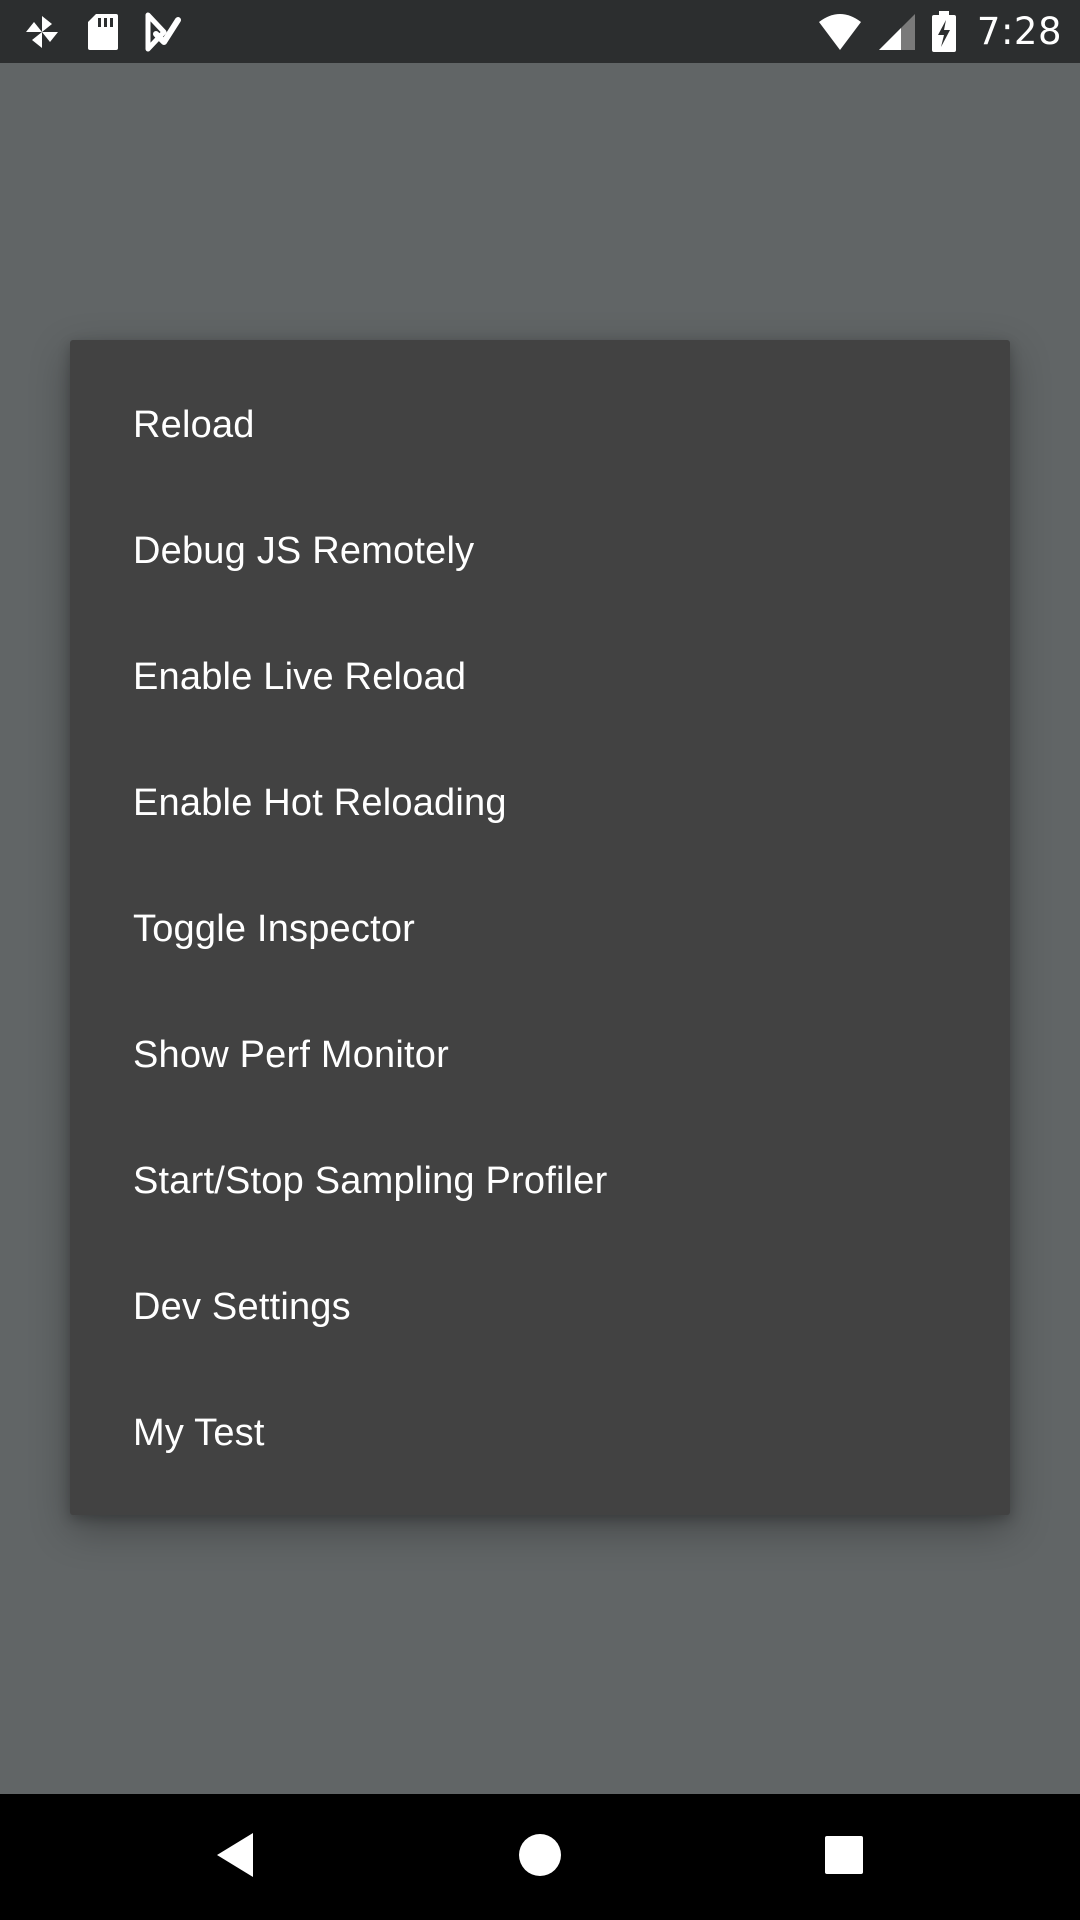 This screenshot has width=1080, height=1920. What do you see at coordinates (274, 928) in the screenshot?
I see `menu-item-label: Toggle Inspector` at bounding box center [274, 928].